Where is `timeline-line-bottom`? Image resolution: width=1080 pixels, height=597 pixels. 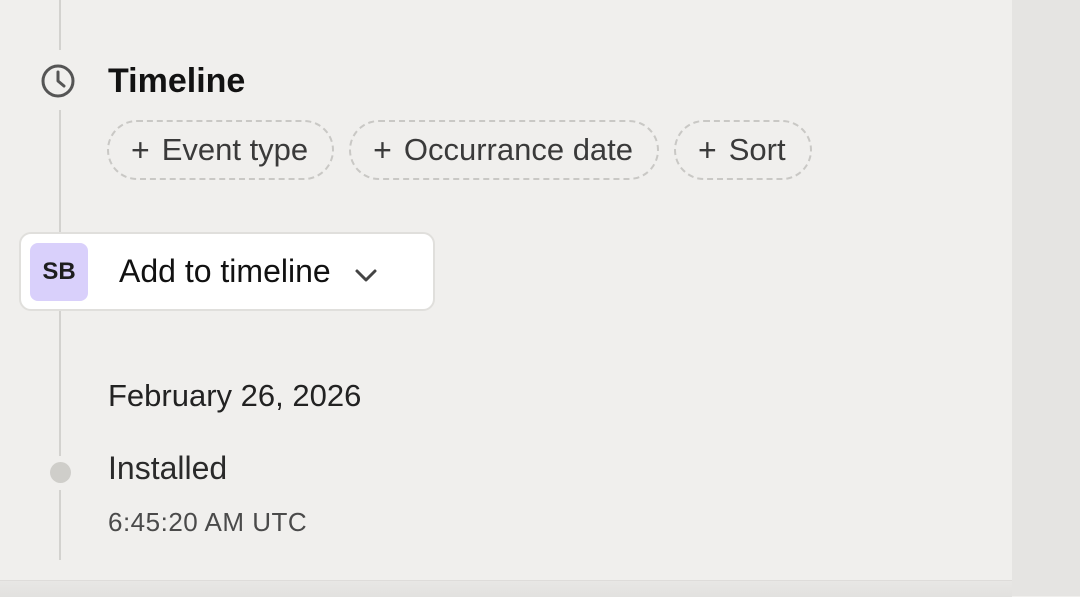 timeline-line-bottom is located at coordinates (60, 525).